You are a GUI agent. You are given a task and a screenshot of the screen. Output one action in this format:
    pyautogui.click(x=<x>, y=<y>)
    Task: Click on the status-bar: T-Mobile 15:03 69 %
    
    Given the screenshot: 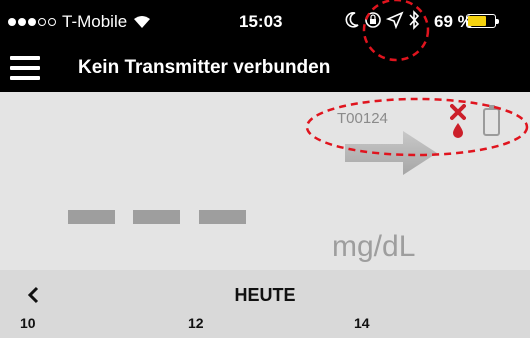 What is the action you would take?
    pyautogui.click(x=265, y=22)
    